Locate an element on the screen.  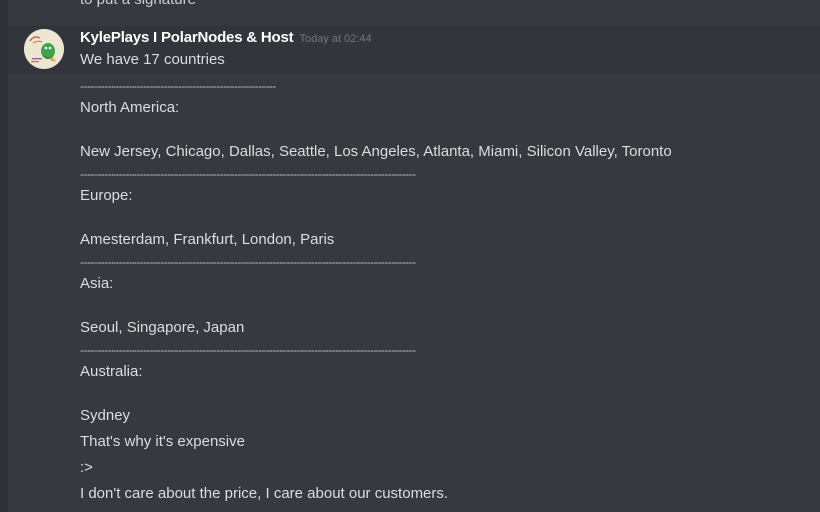
region-heading-australia: Australia: is located at coordinates (111, 371).